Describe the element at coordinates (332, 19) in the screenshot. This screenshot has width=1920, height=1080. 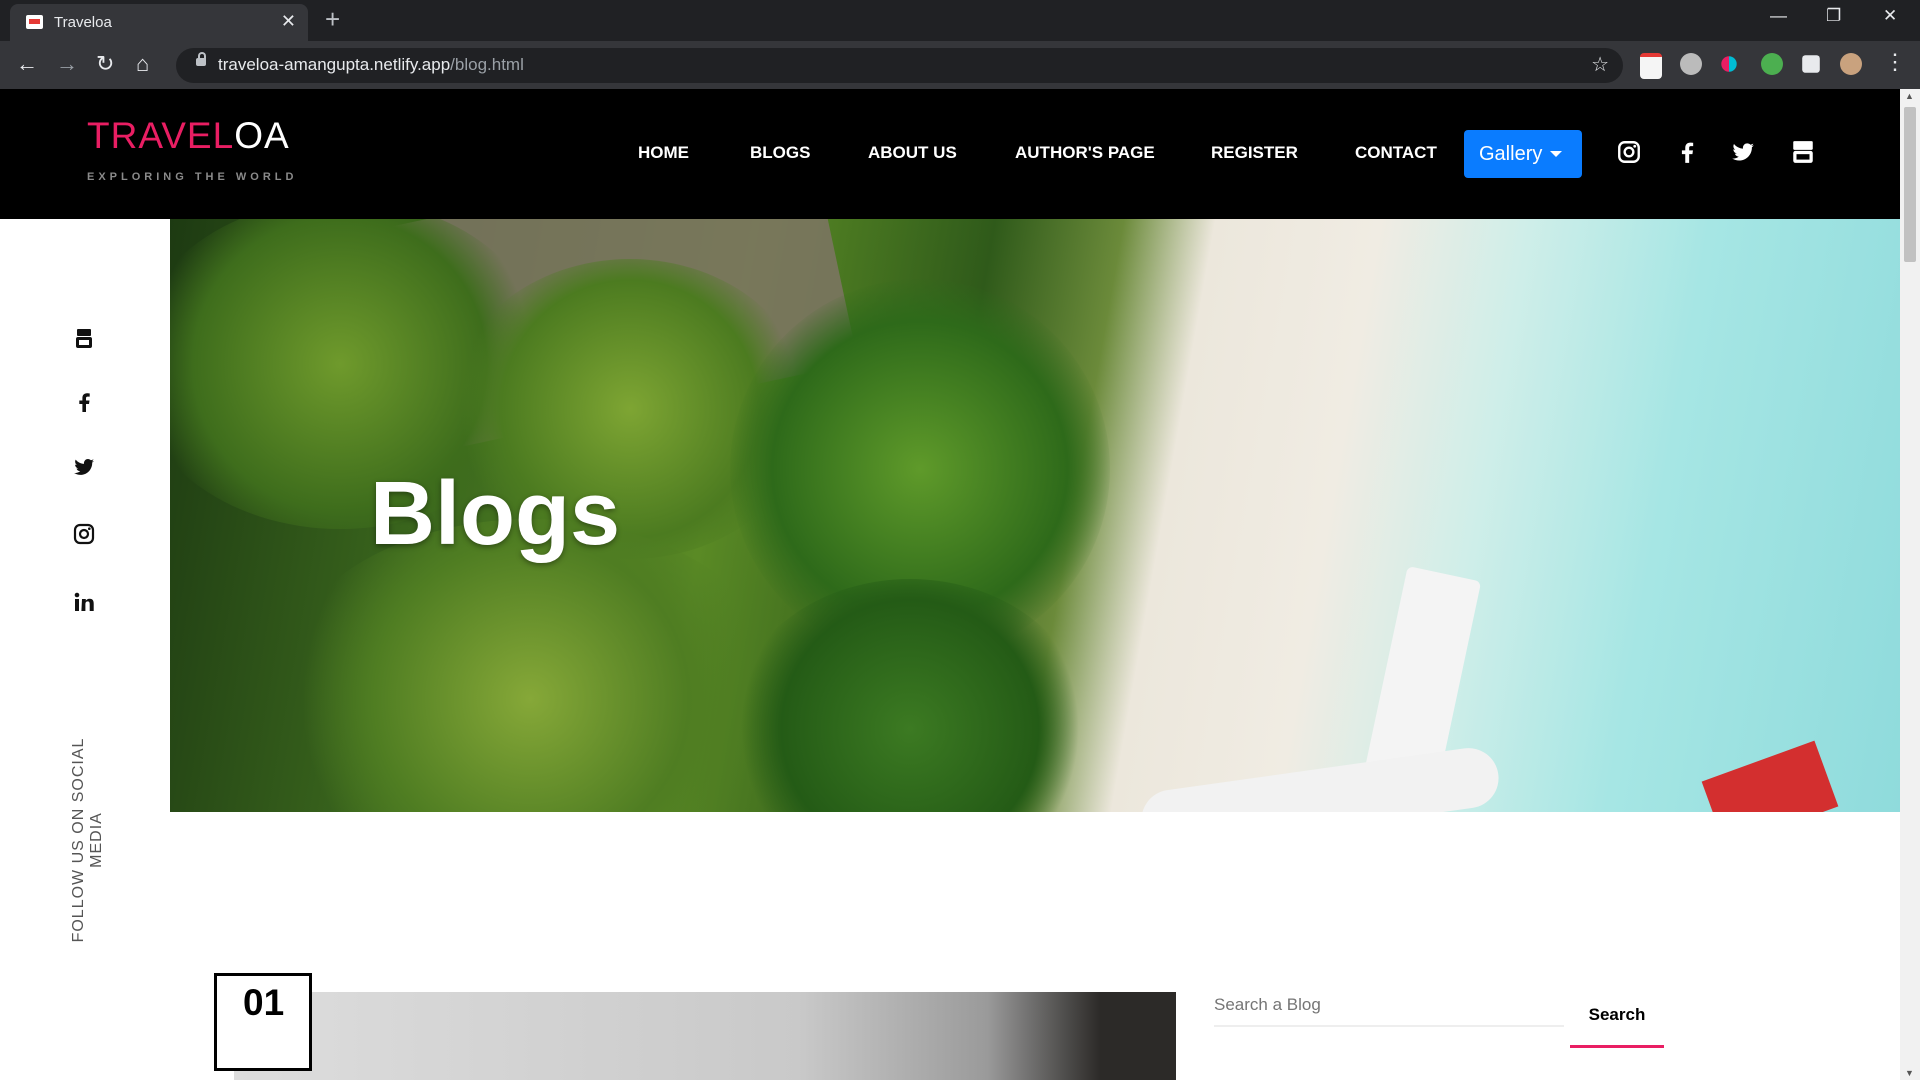
I see `new-tab-icon: +` at that location.